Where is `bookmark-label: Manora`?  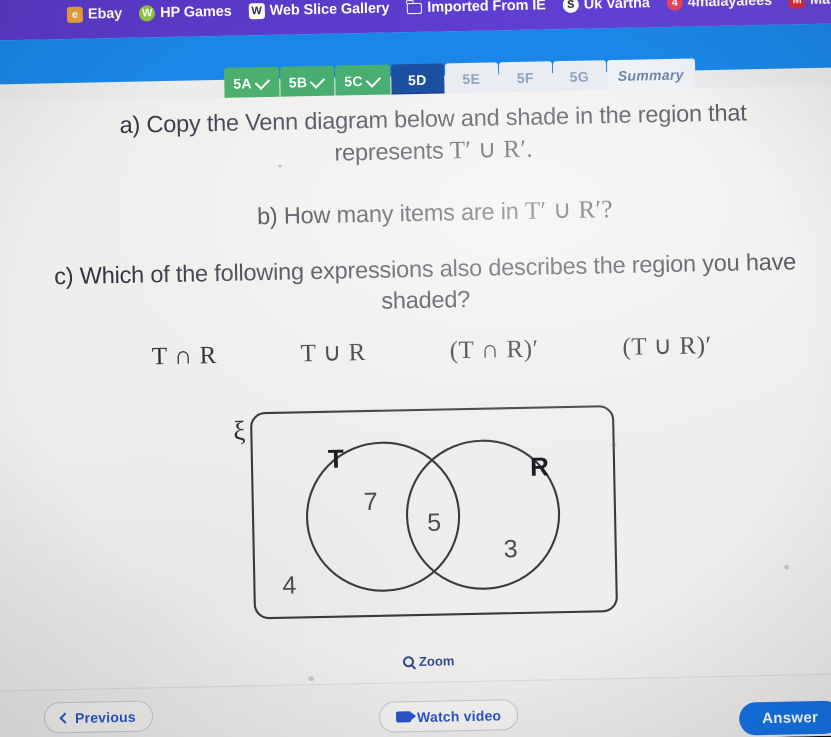 bookmark-label: Manora is located at coordinates (820, 4).